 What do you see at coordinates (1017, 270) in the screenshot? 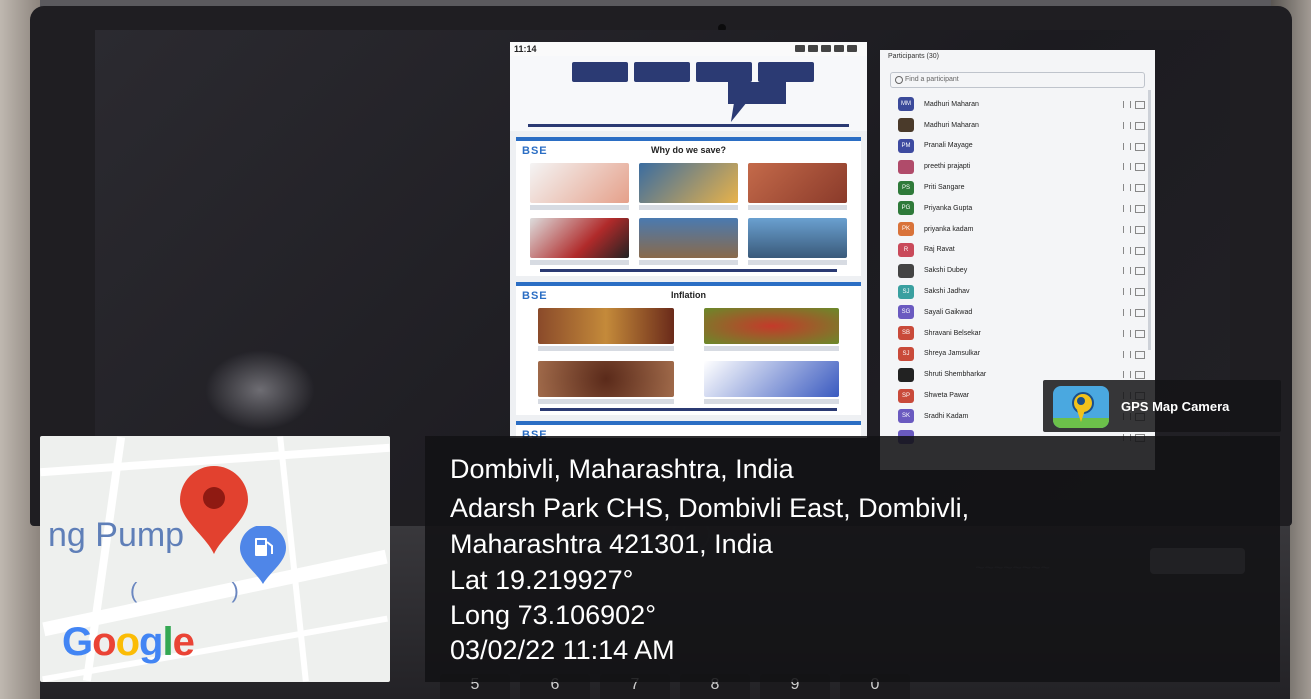
I see `participant-row: Sakshi Dubey` at bounding box center [1017, 270].